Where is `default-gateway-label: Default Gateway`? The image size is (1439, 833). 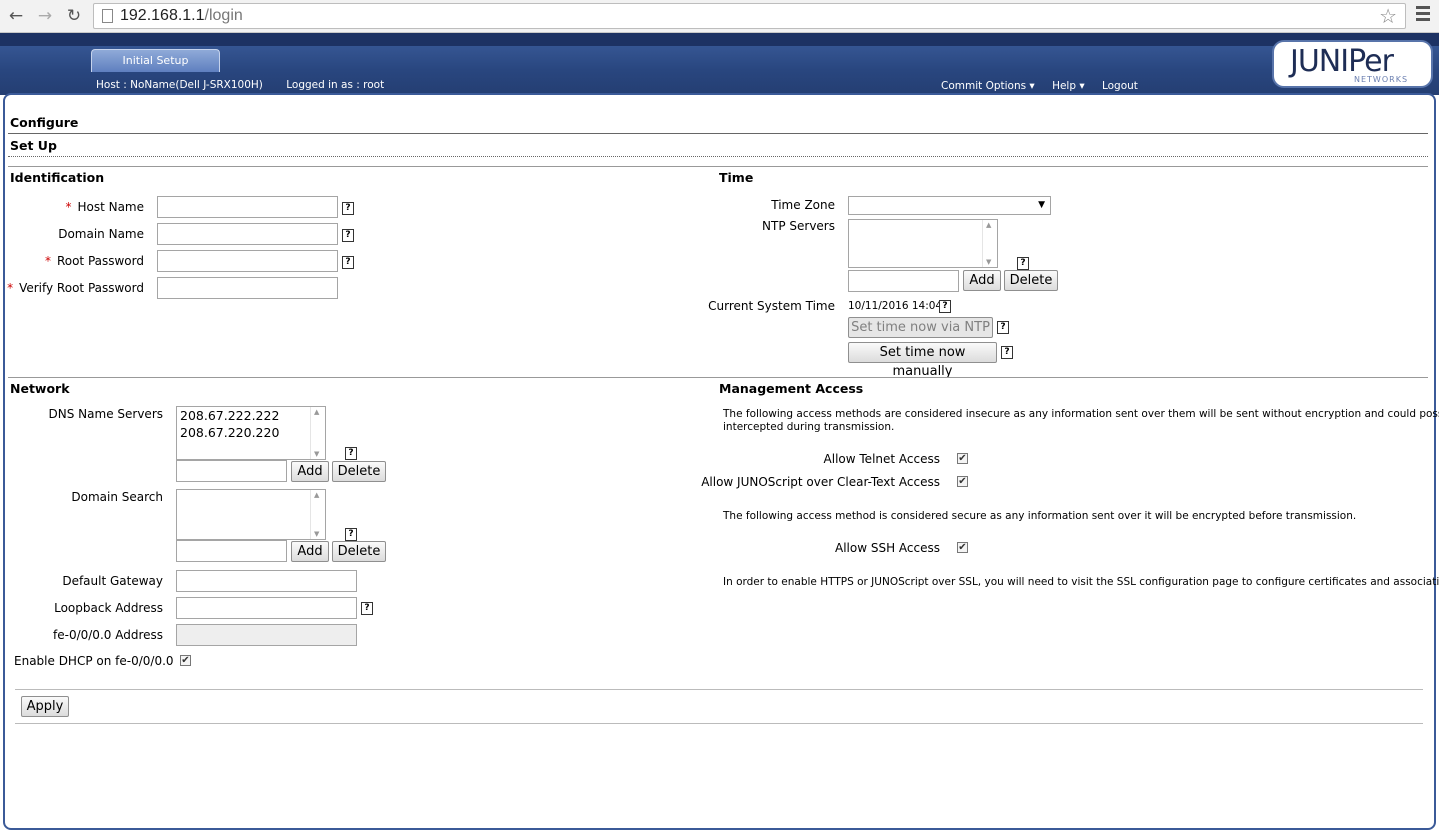 default-gateway-label: Default Gateway is located at coordinates (112, 581).